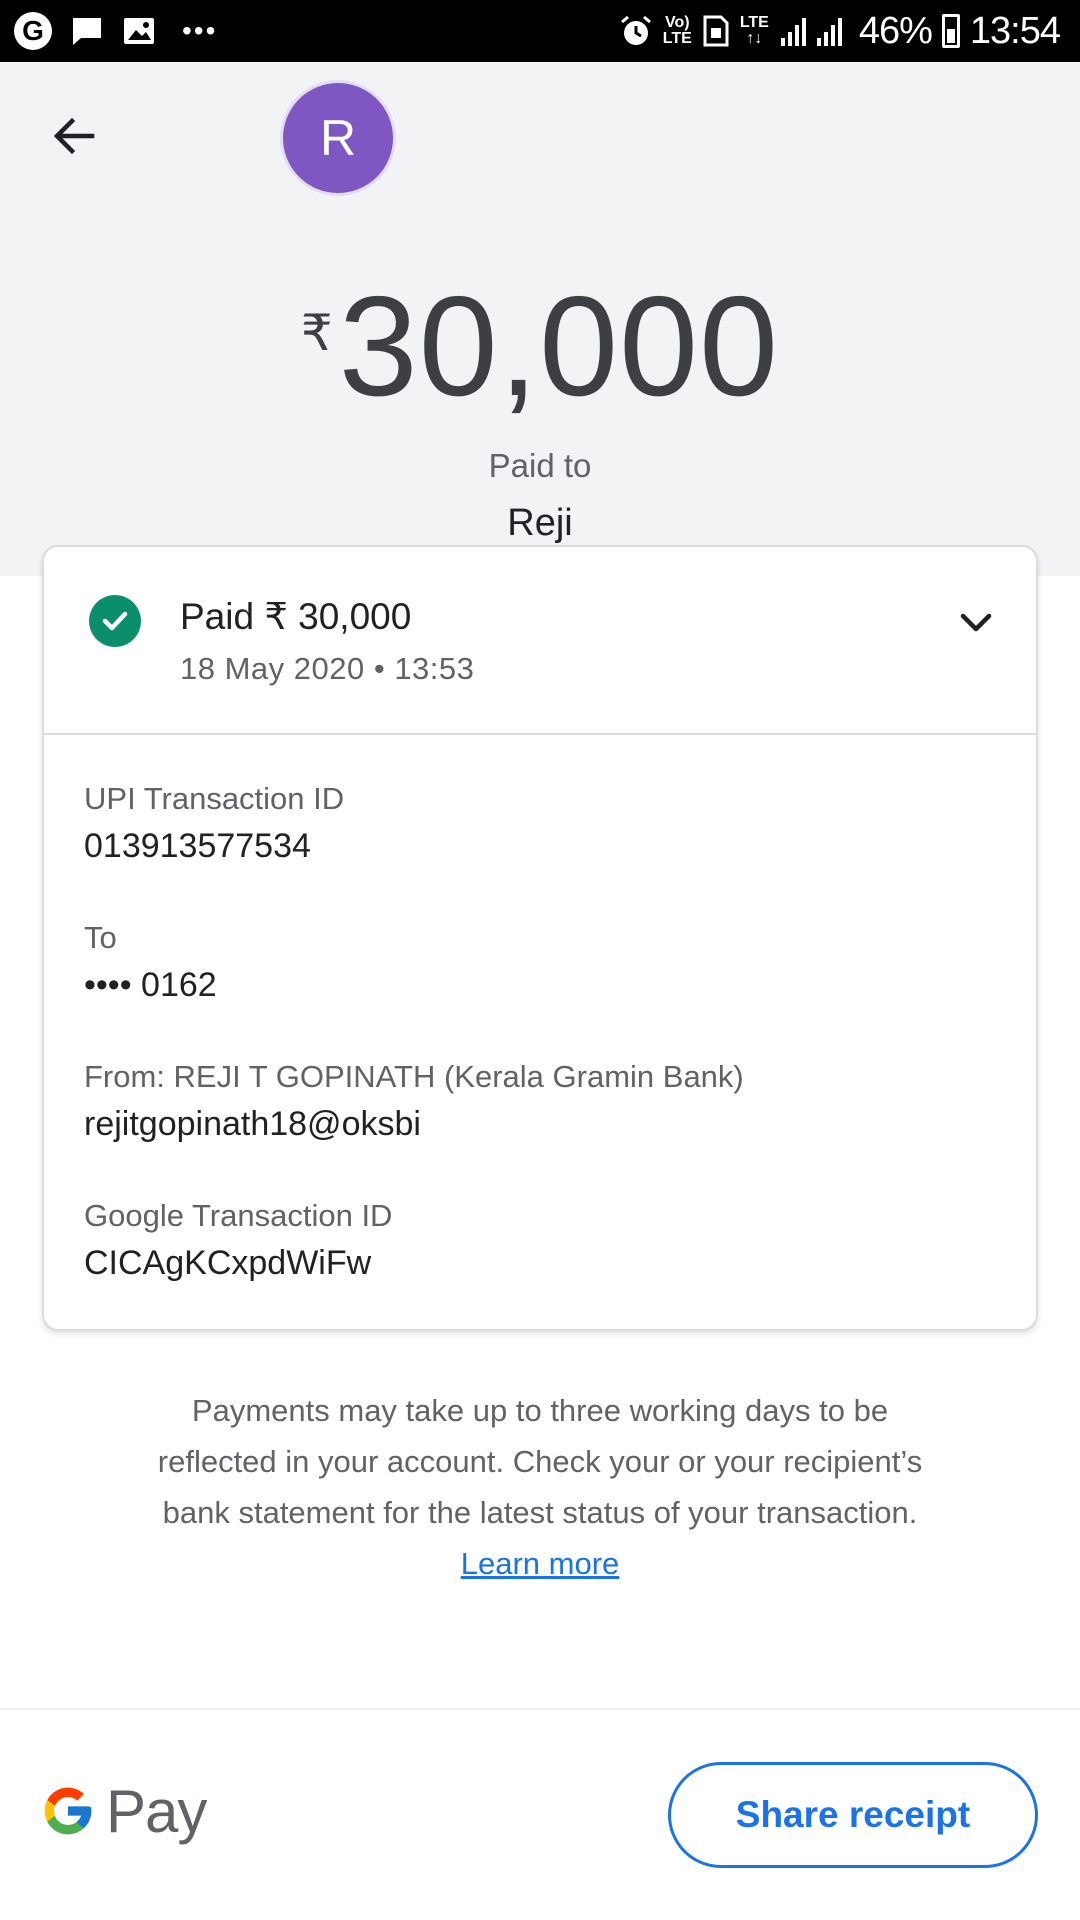 The width and height of the screenshot is (1080, 1920). I want to click on payment-status-title: Paid ₹ 30,000, so click(296, 616).